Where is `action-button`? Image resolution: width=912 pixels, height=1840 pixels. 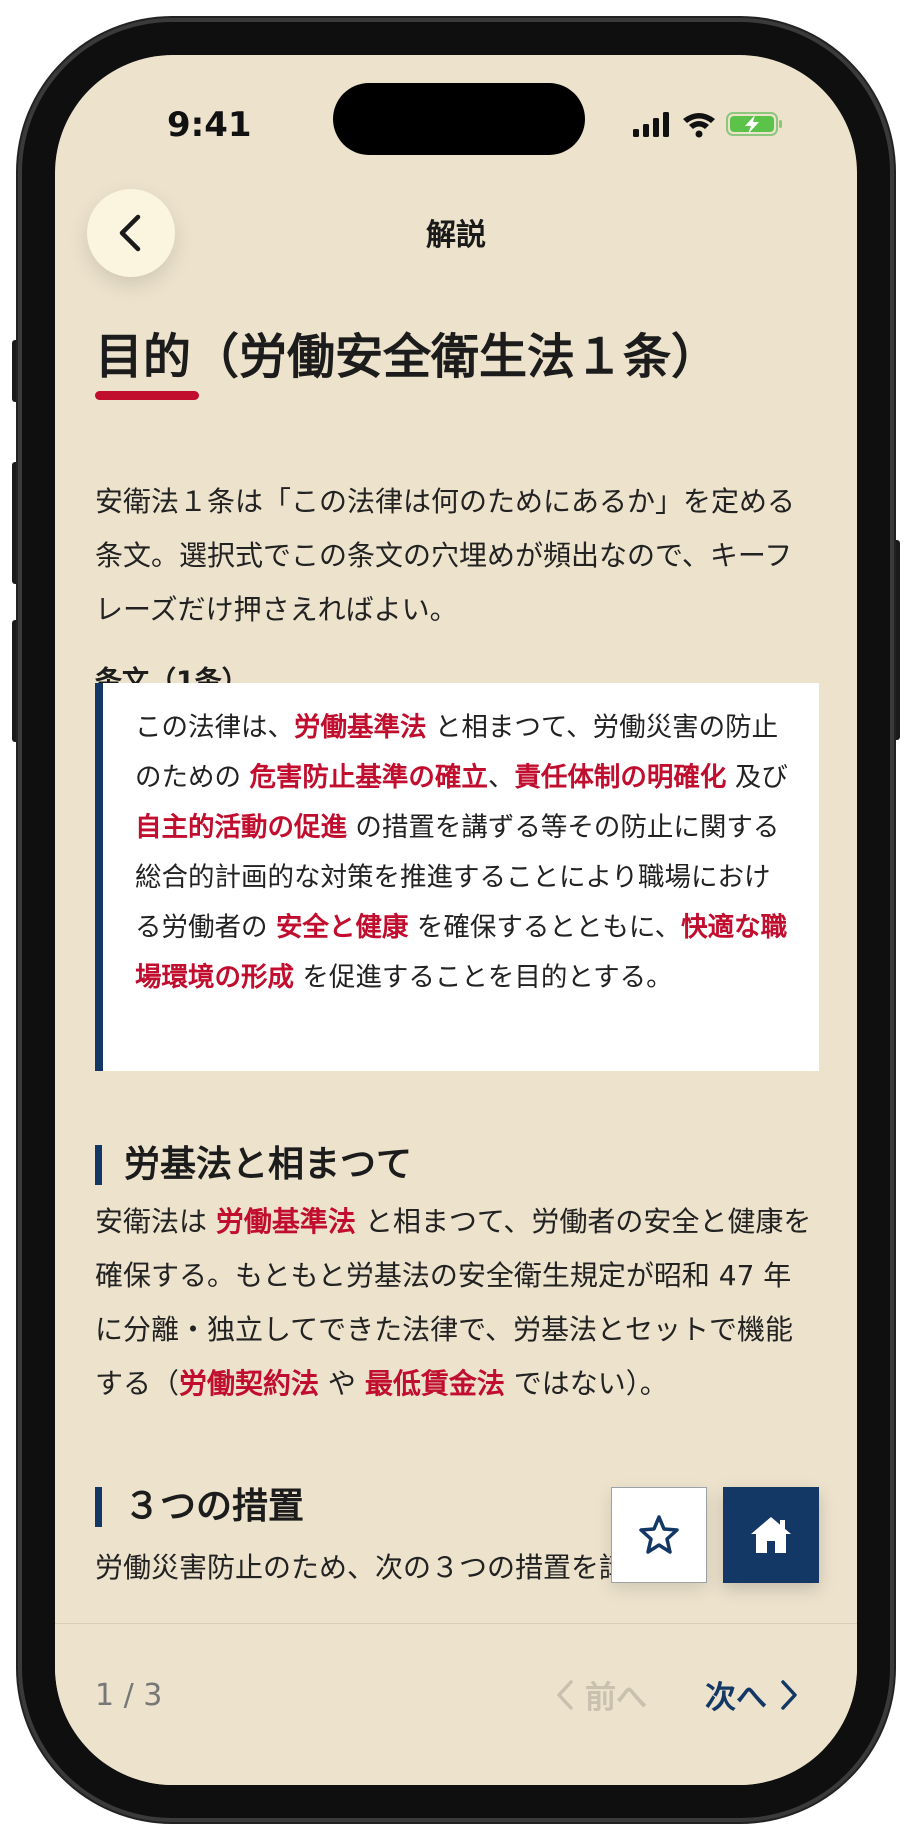
action-button is located at coordinates (16, 371).